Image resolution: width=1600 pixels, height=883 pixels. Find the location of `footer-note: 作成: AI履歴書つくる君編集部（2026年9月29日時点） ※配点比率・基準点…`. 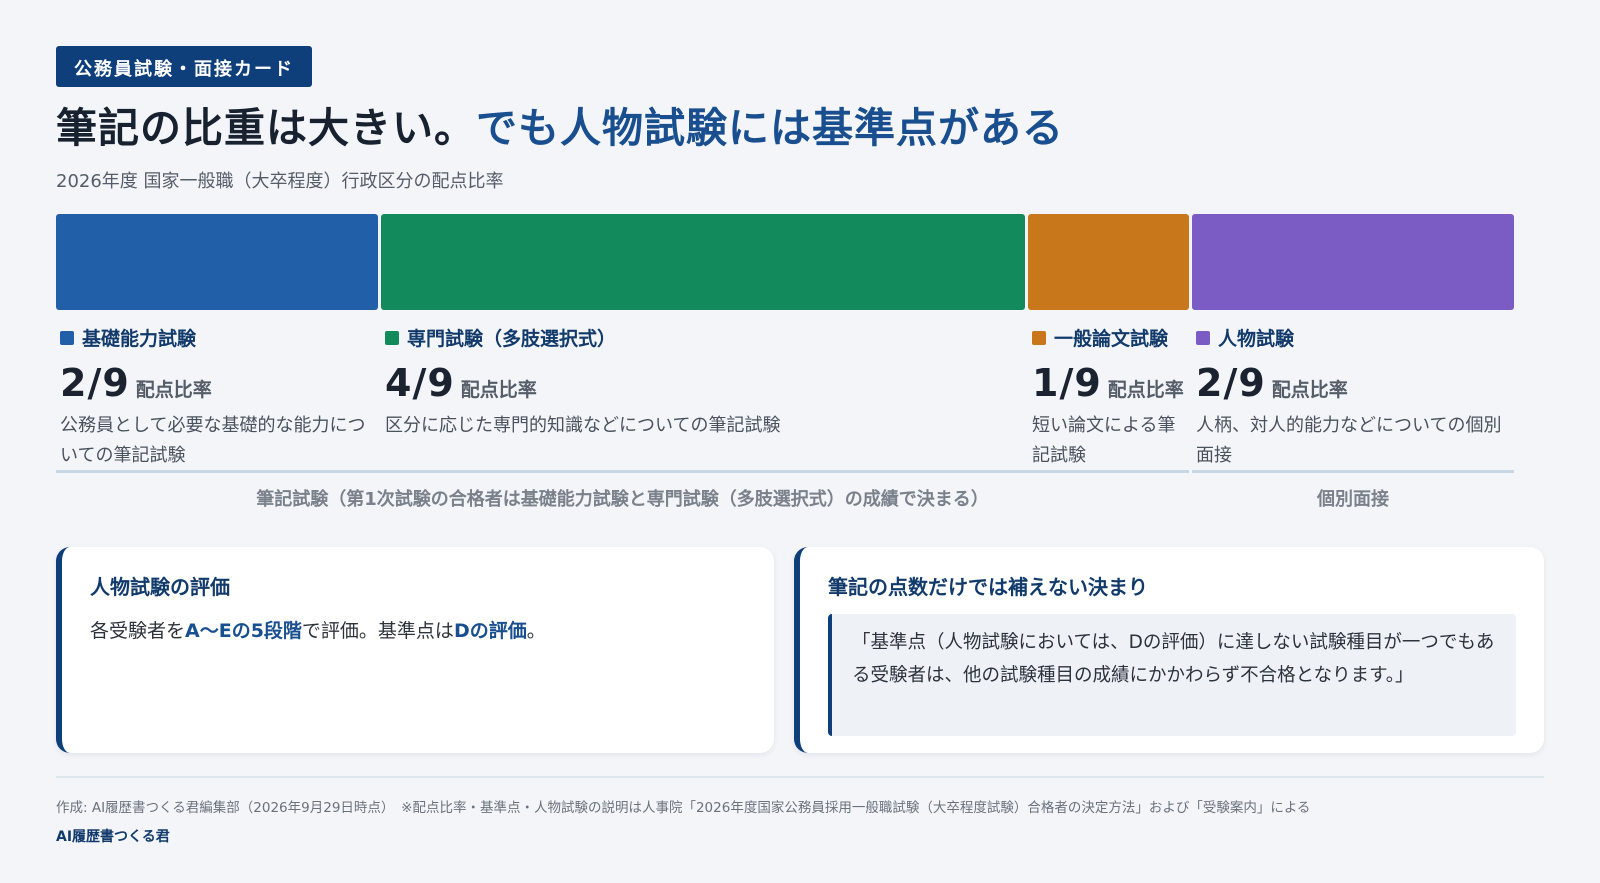

footer-note: 作成: AI履歴書つくる君編集部（2026年9月29日時点） ※配点比率・基準点… is located at coordinates (683, 808).